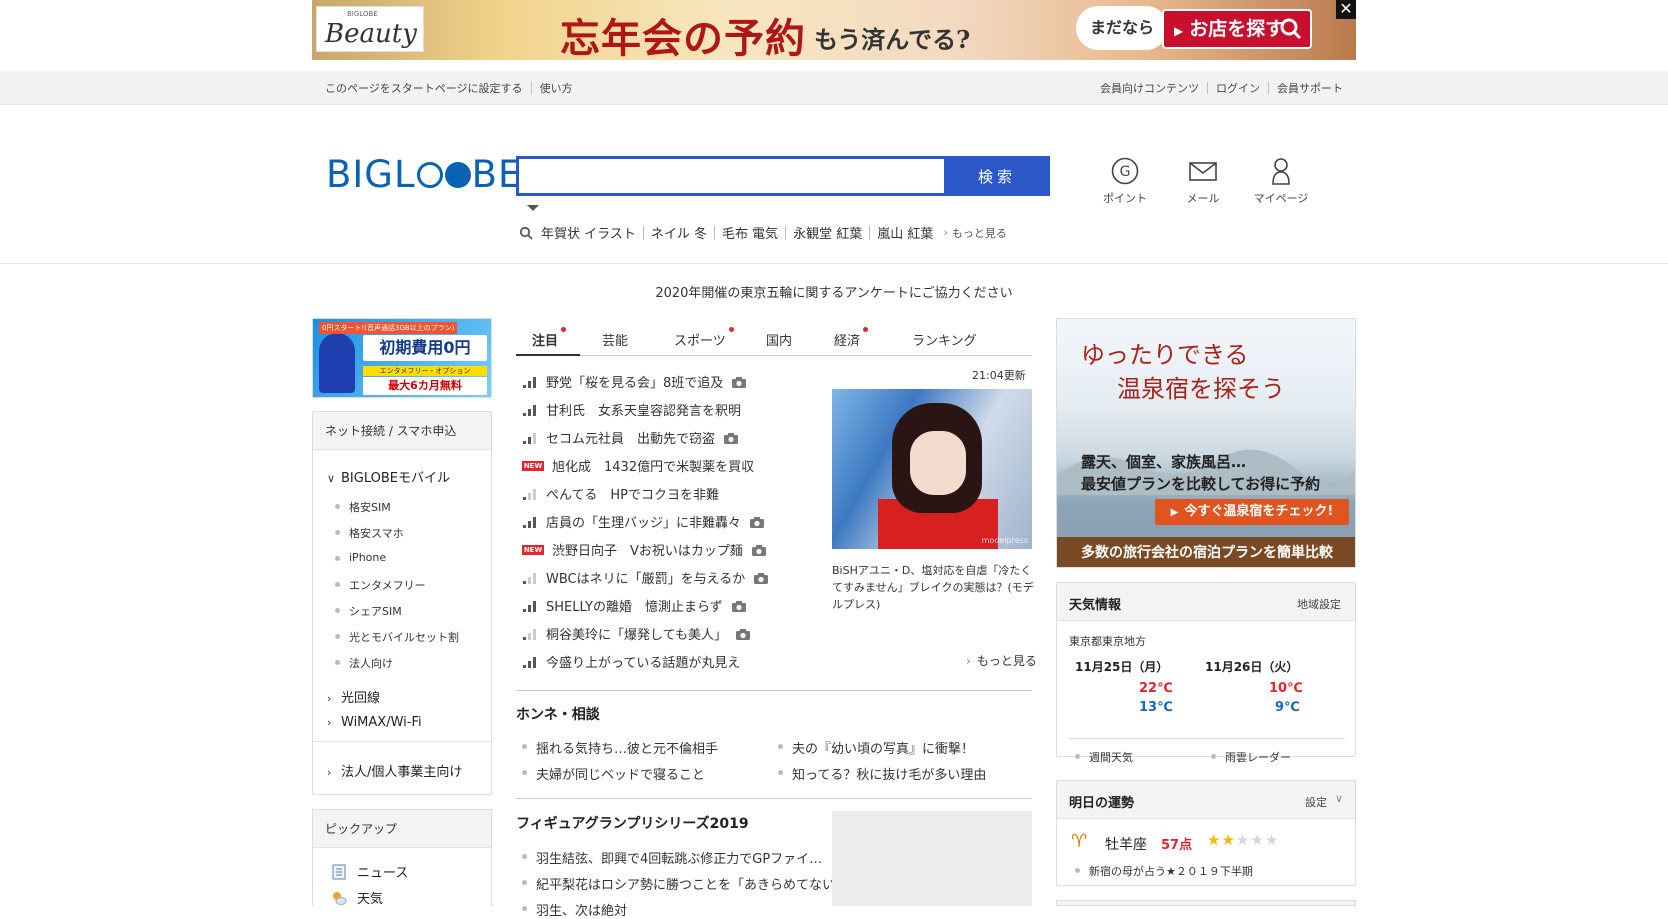  I want to click on news-item: 今盛り上がっている話題が丸見え, so click(631, 661).